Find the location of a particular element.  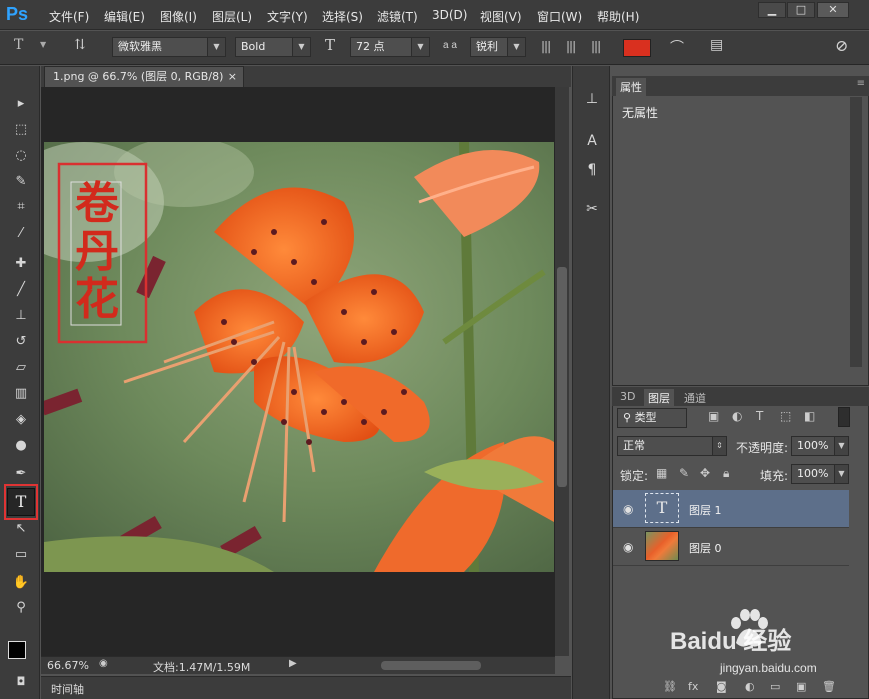

layer-name: 图层 0 is located at coordinates (705, 548).